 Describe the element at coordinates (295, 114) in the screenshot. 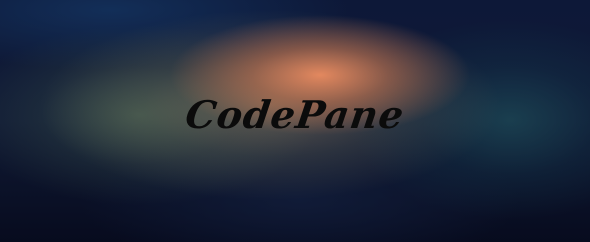

I see `logo-wordmark: CodePane` at that location.